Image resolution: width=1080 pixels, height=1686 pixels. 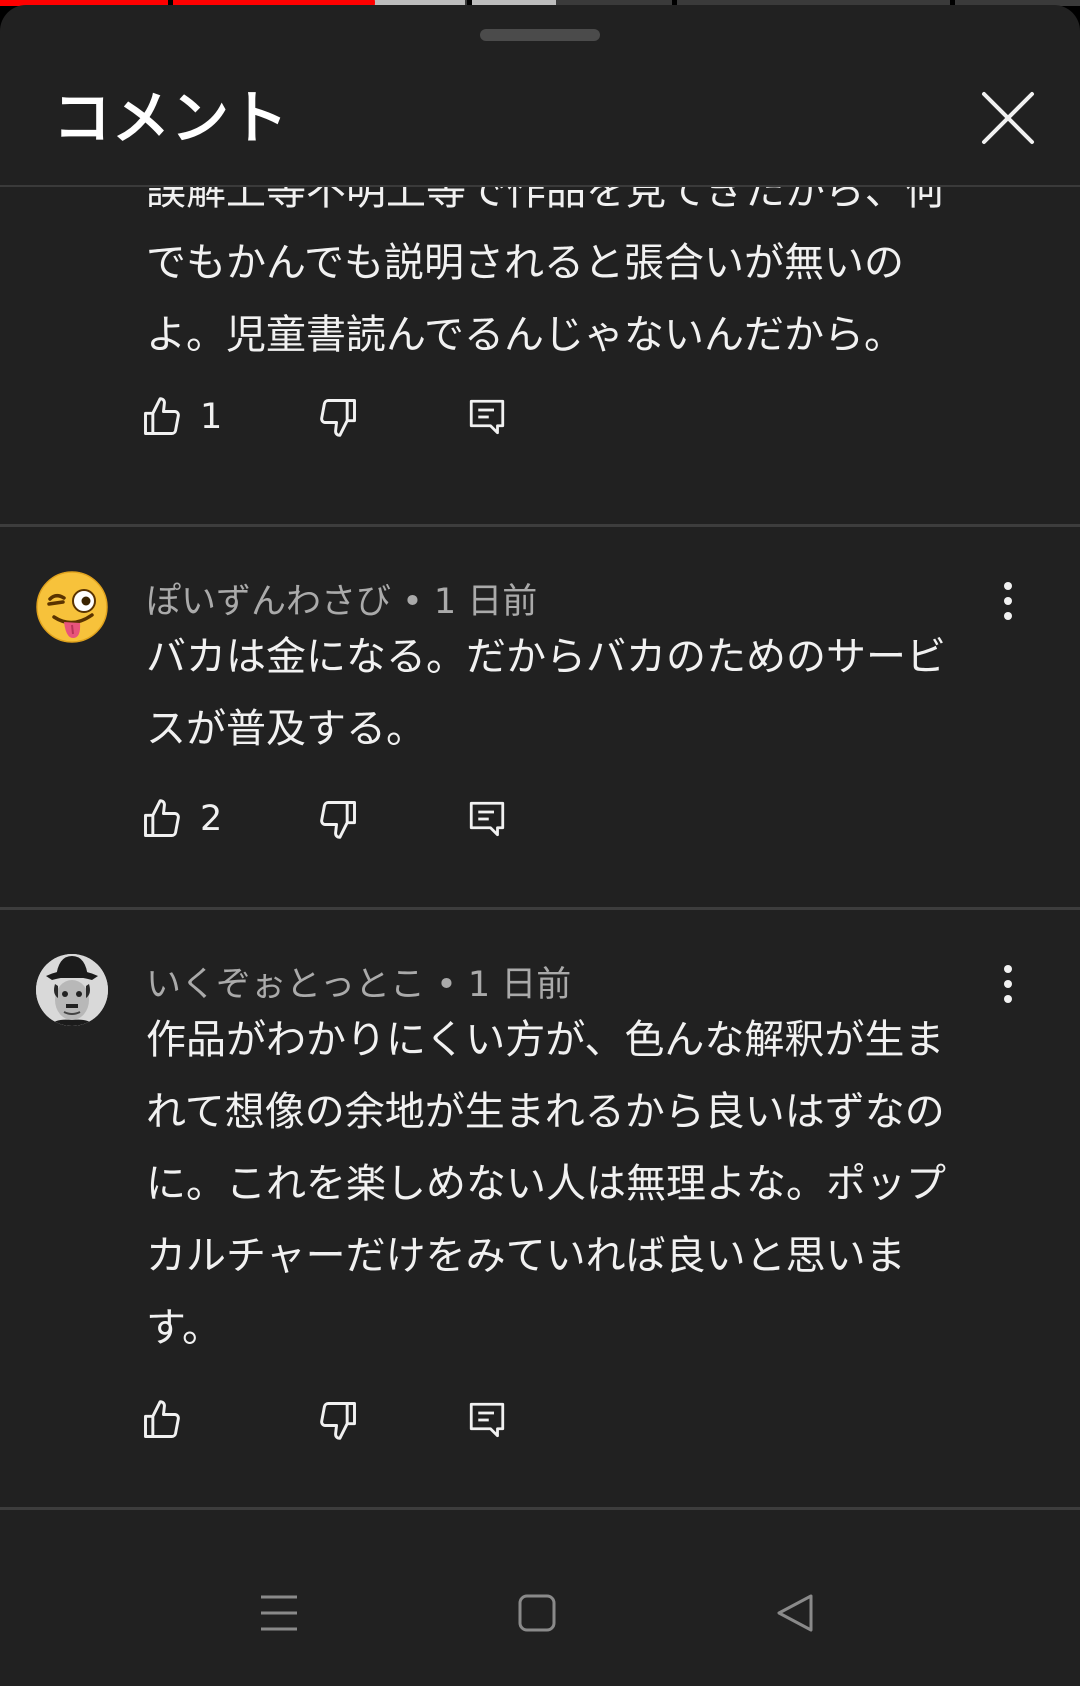 What do you see at coordinates (181, 417) in the screenshot?
I see `like-button: 1` at bounding box center [181, 417].